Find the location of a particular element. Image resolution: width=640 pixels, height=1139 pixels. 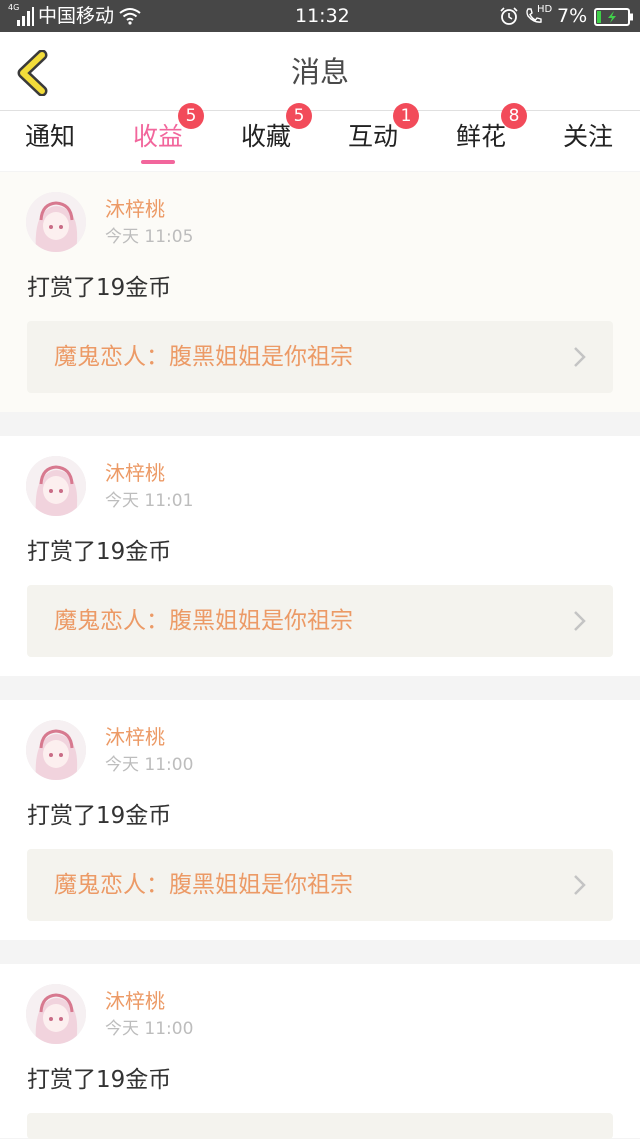

status-bar: 4G 中国移动 11:32 HD 7% is located at coordinates (320, 16).